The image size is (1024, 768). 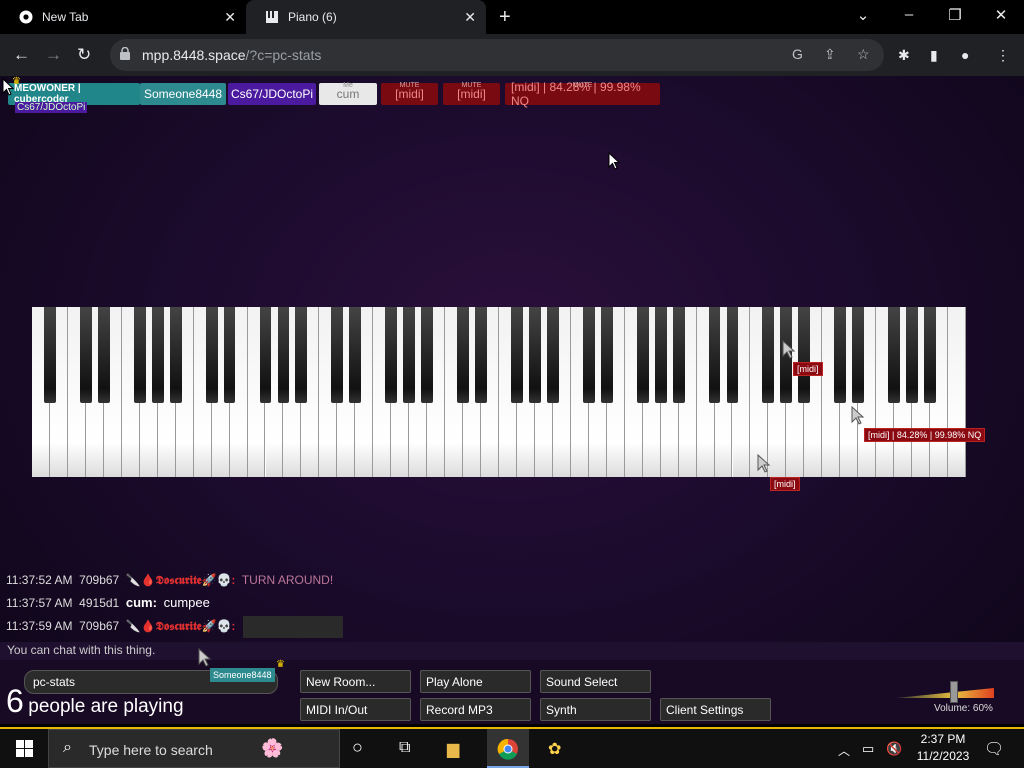 What do you see at coordinates (355, 709) in the screenshot?
I see `midi-button: MIDI In/Out` at bounding box center [355, 709].